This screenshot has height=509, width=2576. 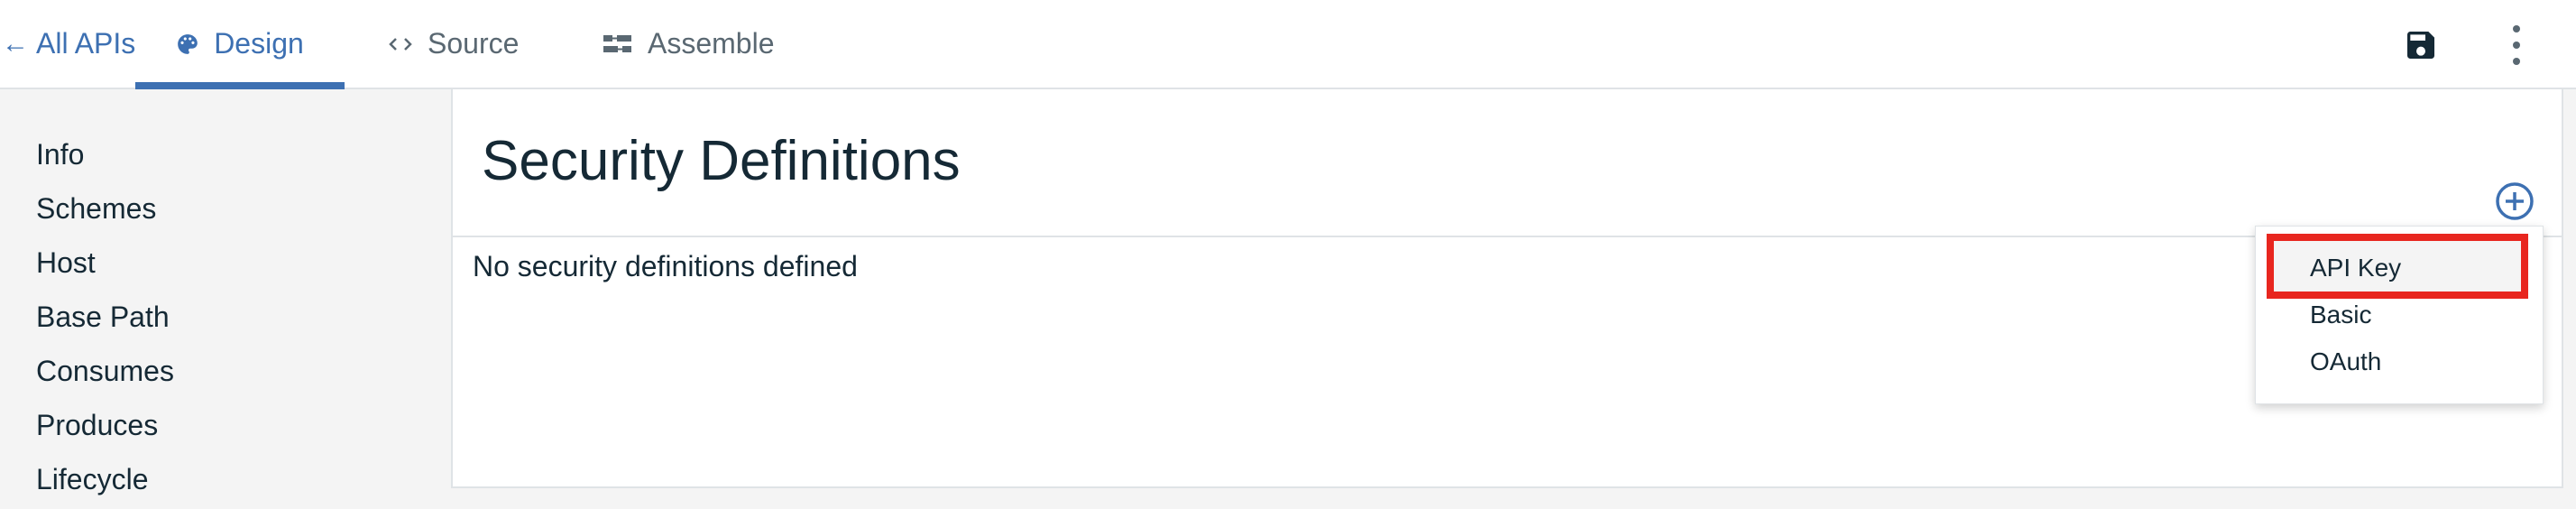 What do you see at coordinates (15, 44) in the screenshot?
I see `back-arrow-icon: ←` at bounding box center [15, 44].